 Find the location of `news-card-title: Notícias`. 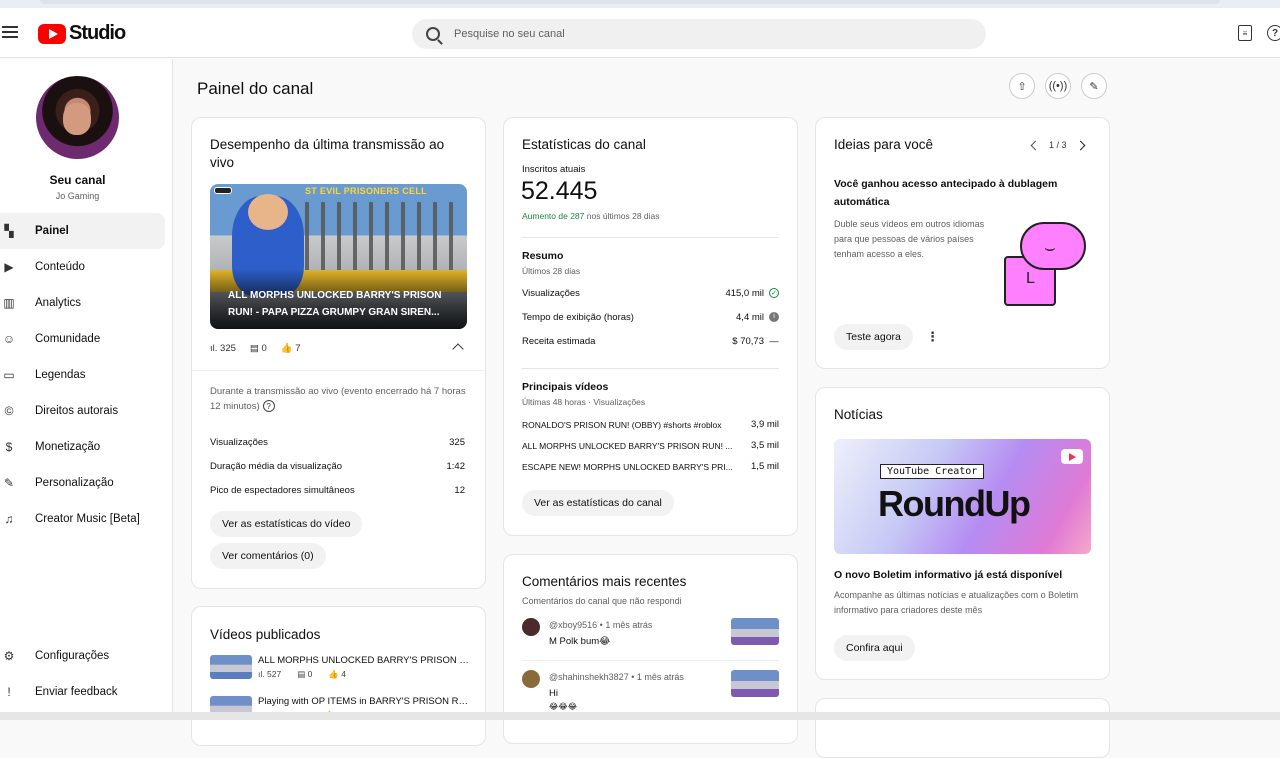

news-card-title: Notícias is located at coordinates (858, 414).